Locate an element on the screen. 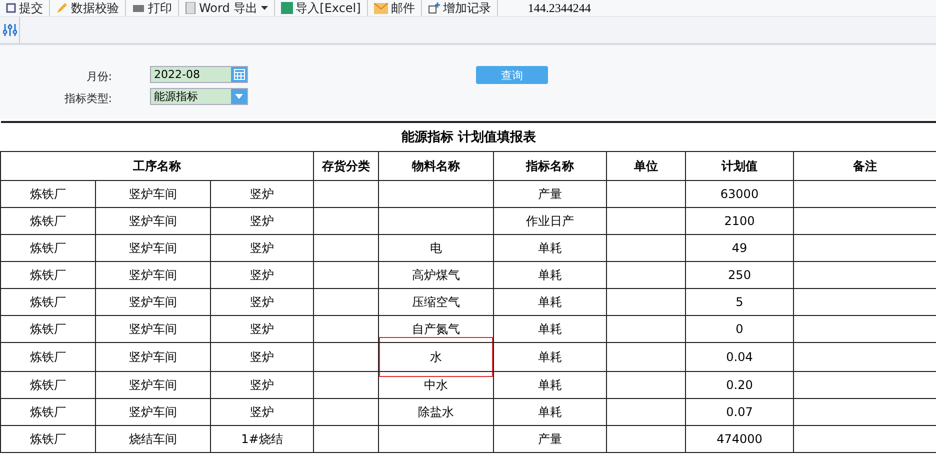 The image size is (936, 458). table-cell: 63000 is located at coordinates (740, 194).